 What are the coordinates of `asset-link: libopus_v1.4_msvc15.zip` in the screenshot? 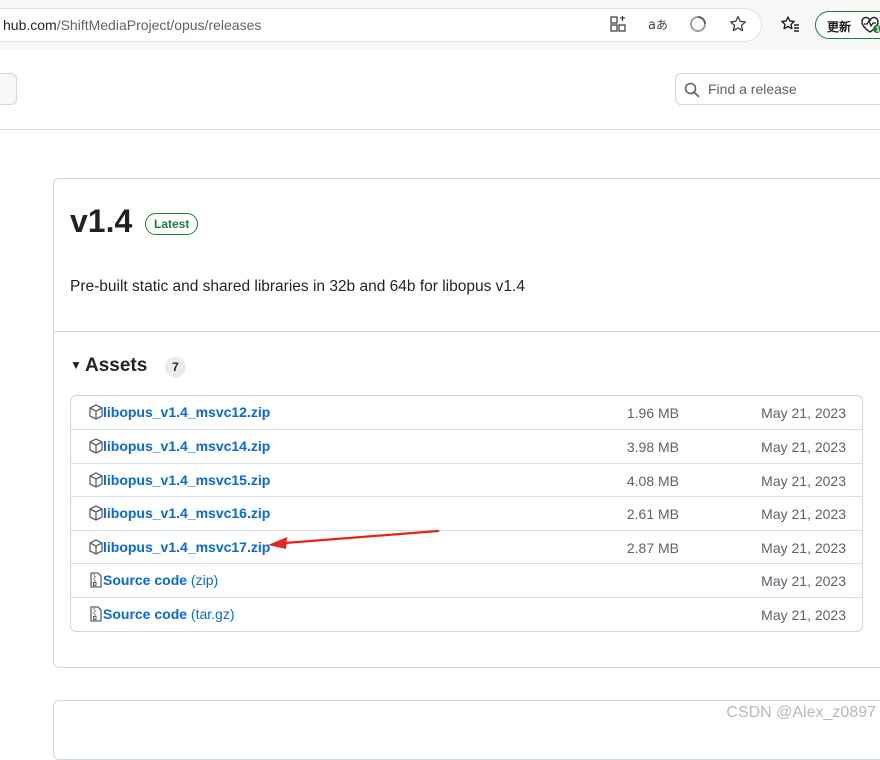 It's located at (186, 480).